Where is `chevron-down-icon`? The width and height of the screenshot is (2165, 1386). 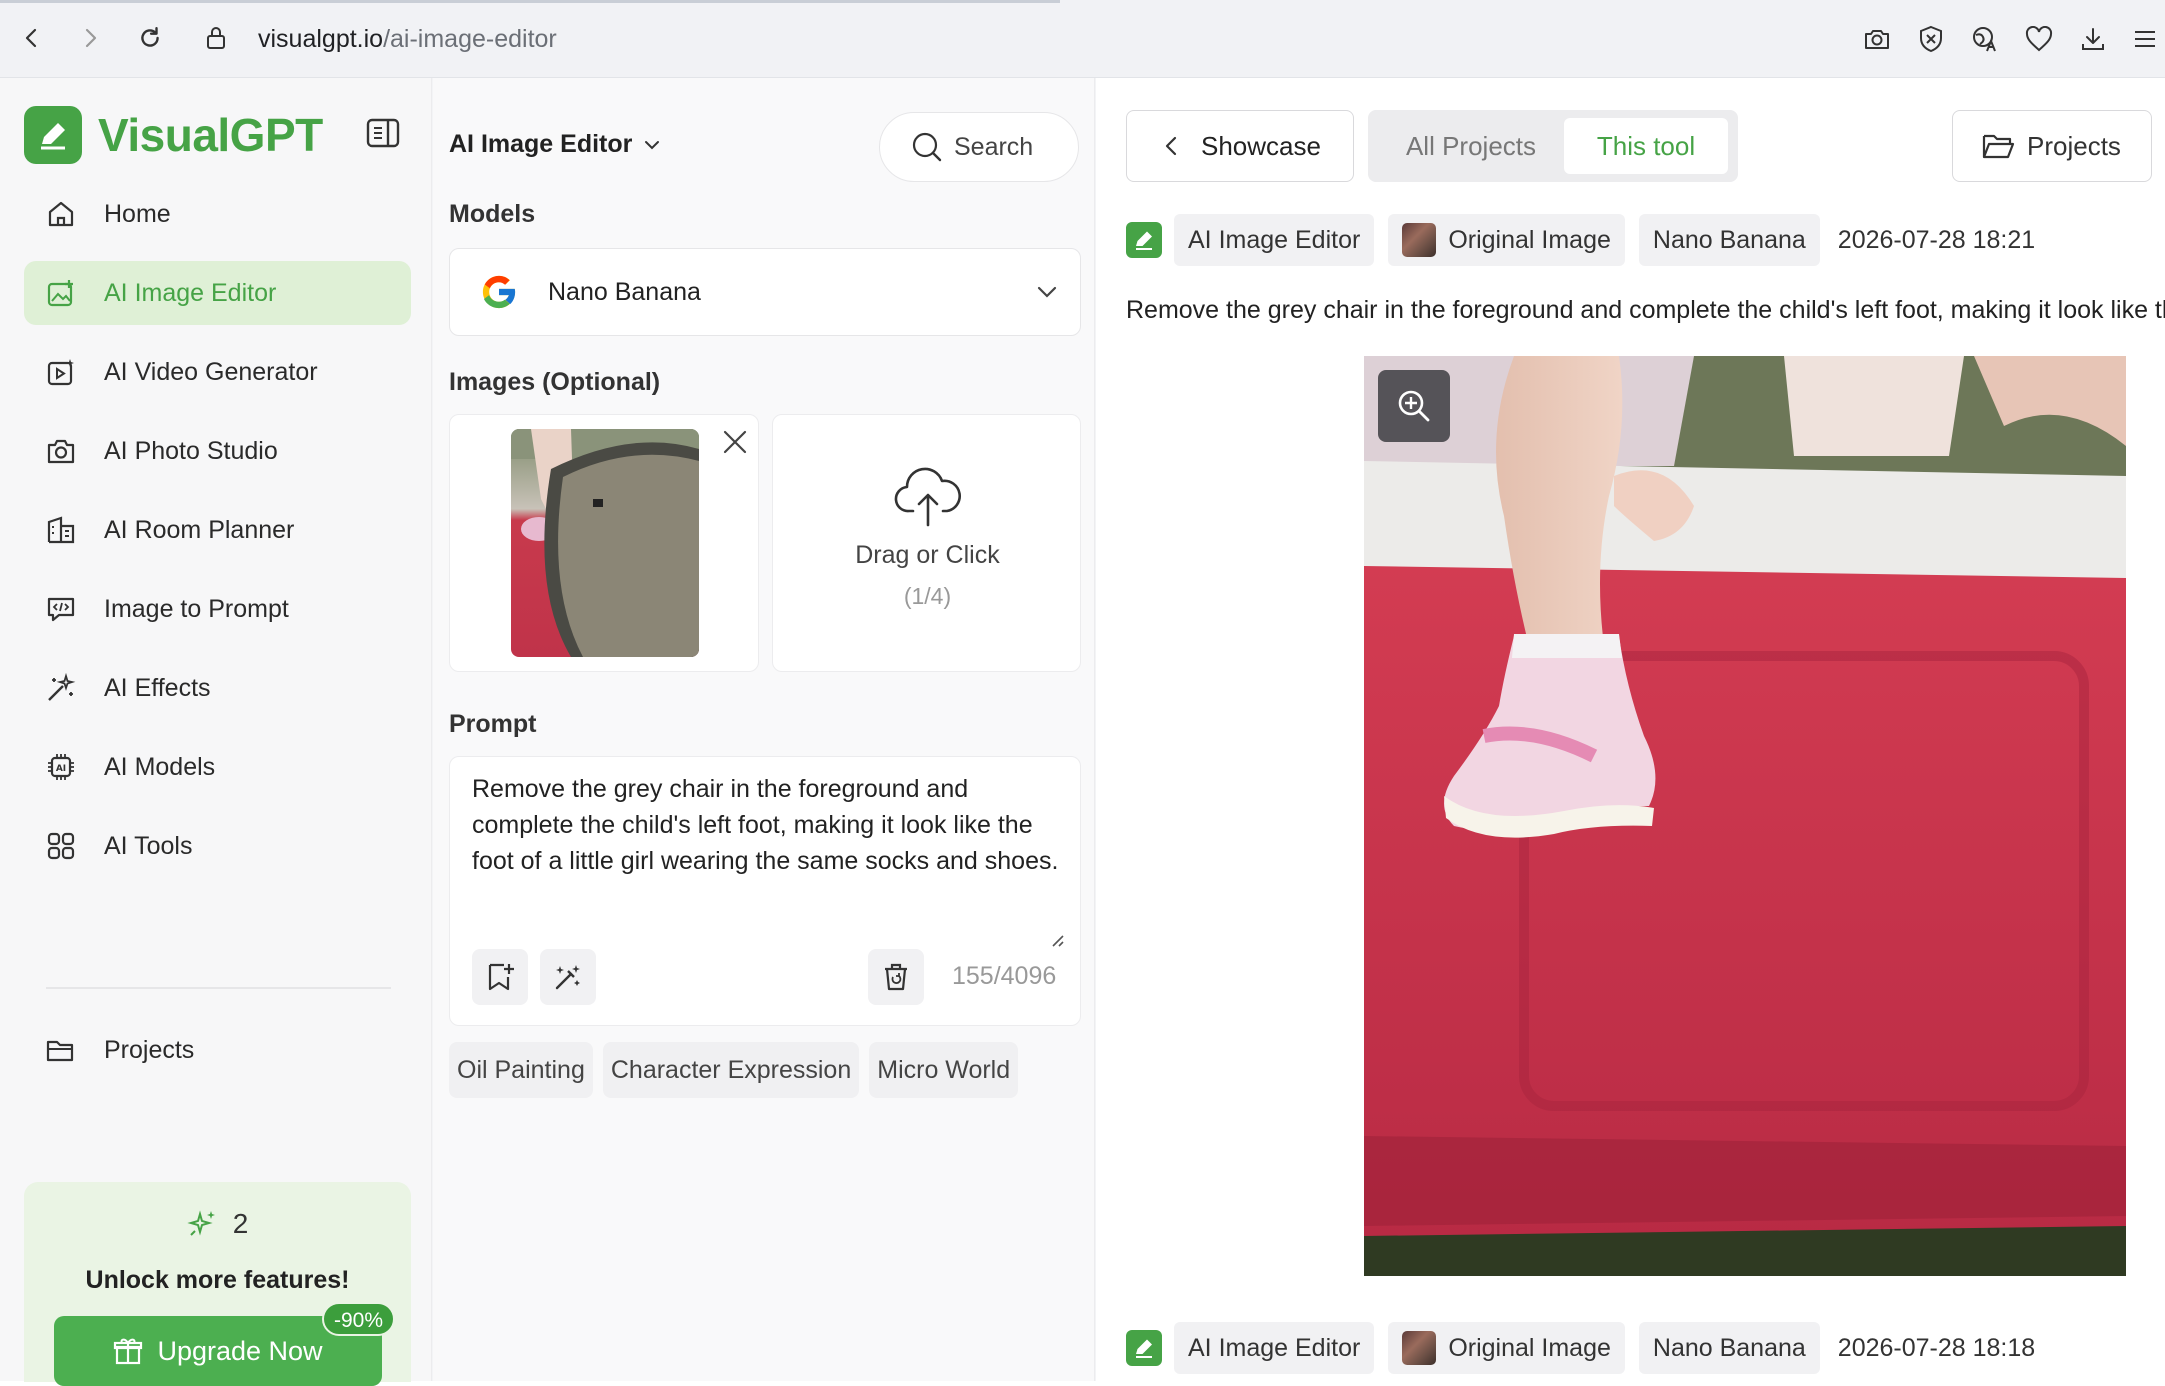
chevron-down-icon is located at coordinates (1047, 292).